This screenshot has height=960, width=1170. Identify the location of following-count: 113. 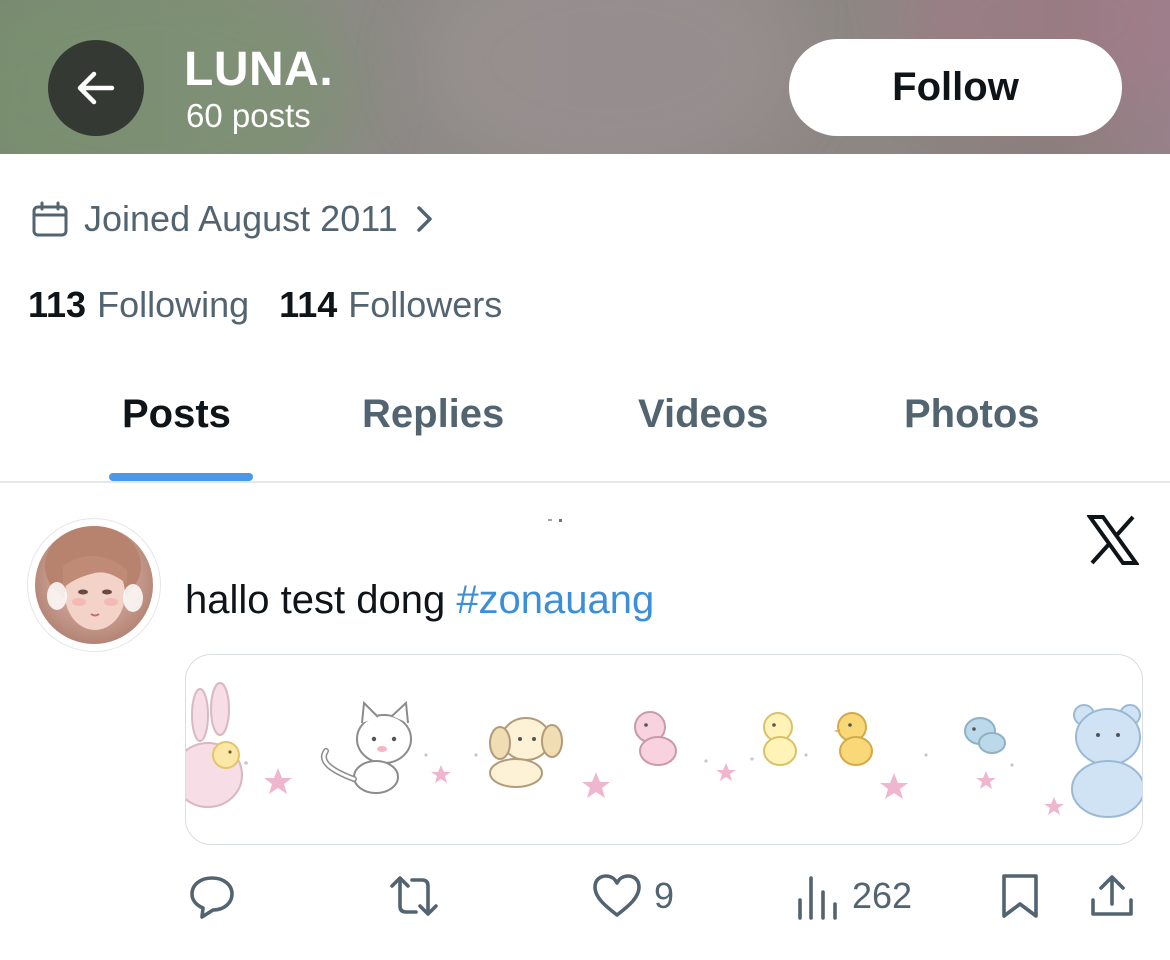
(57, 304).